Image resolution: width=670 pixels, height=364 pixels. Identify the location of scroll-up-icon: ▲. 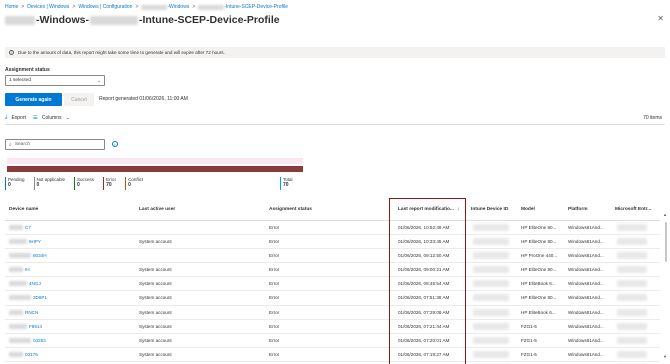
(665, 214).